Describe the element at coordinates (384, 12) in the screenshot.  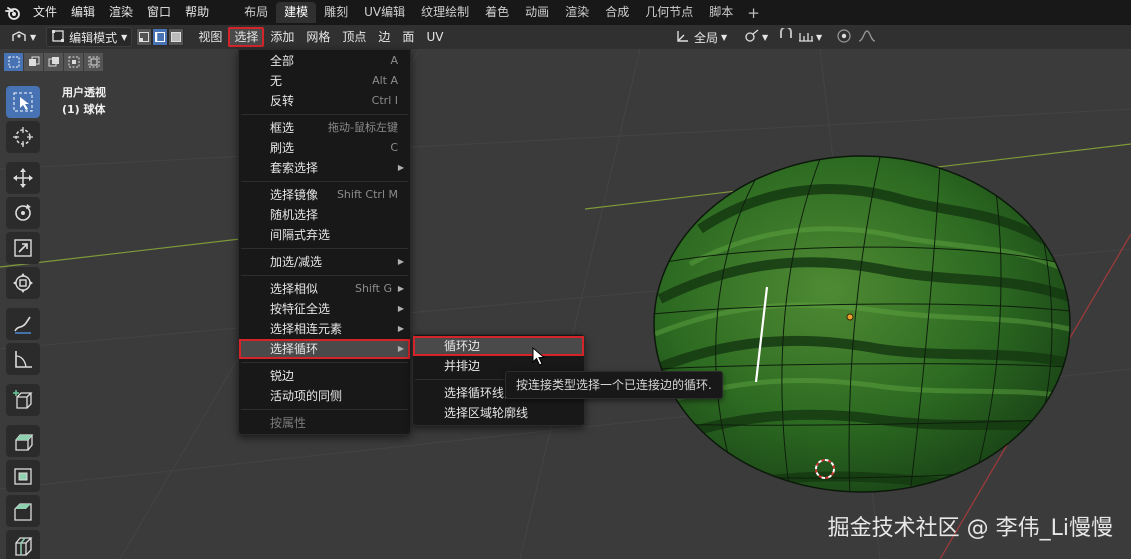
I see `tab-uv-editing: UV编辑` at that location.